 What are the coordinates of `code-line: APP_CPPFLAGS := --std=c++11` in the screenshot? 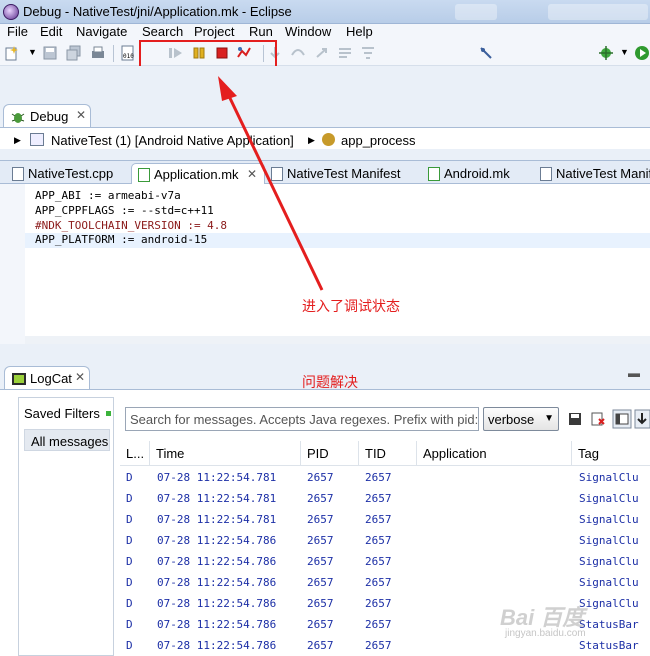 It's located at (124, 210).